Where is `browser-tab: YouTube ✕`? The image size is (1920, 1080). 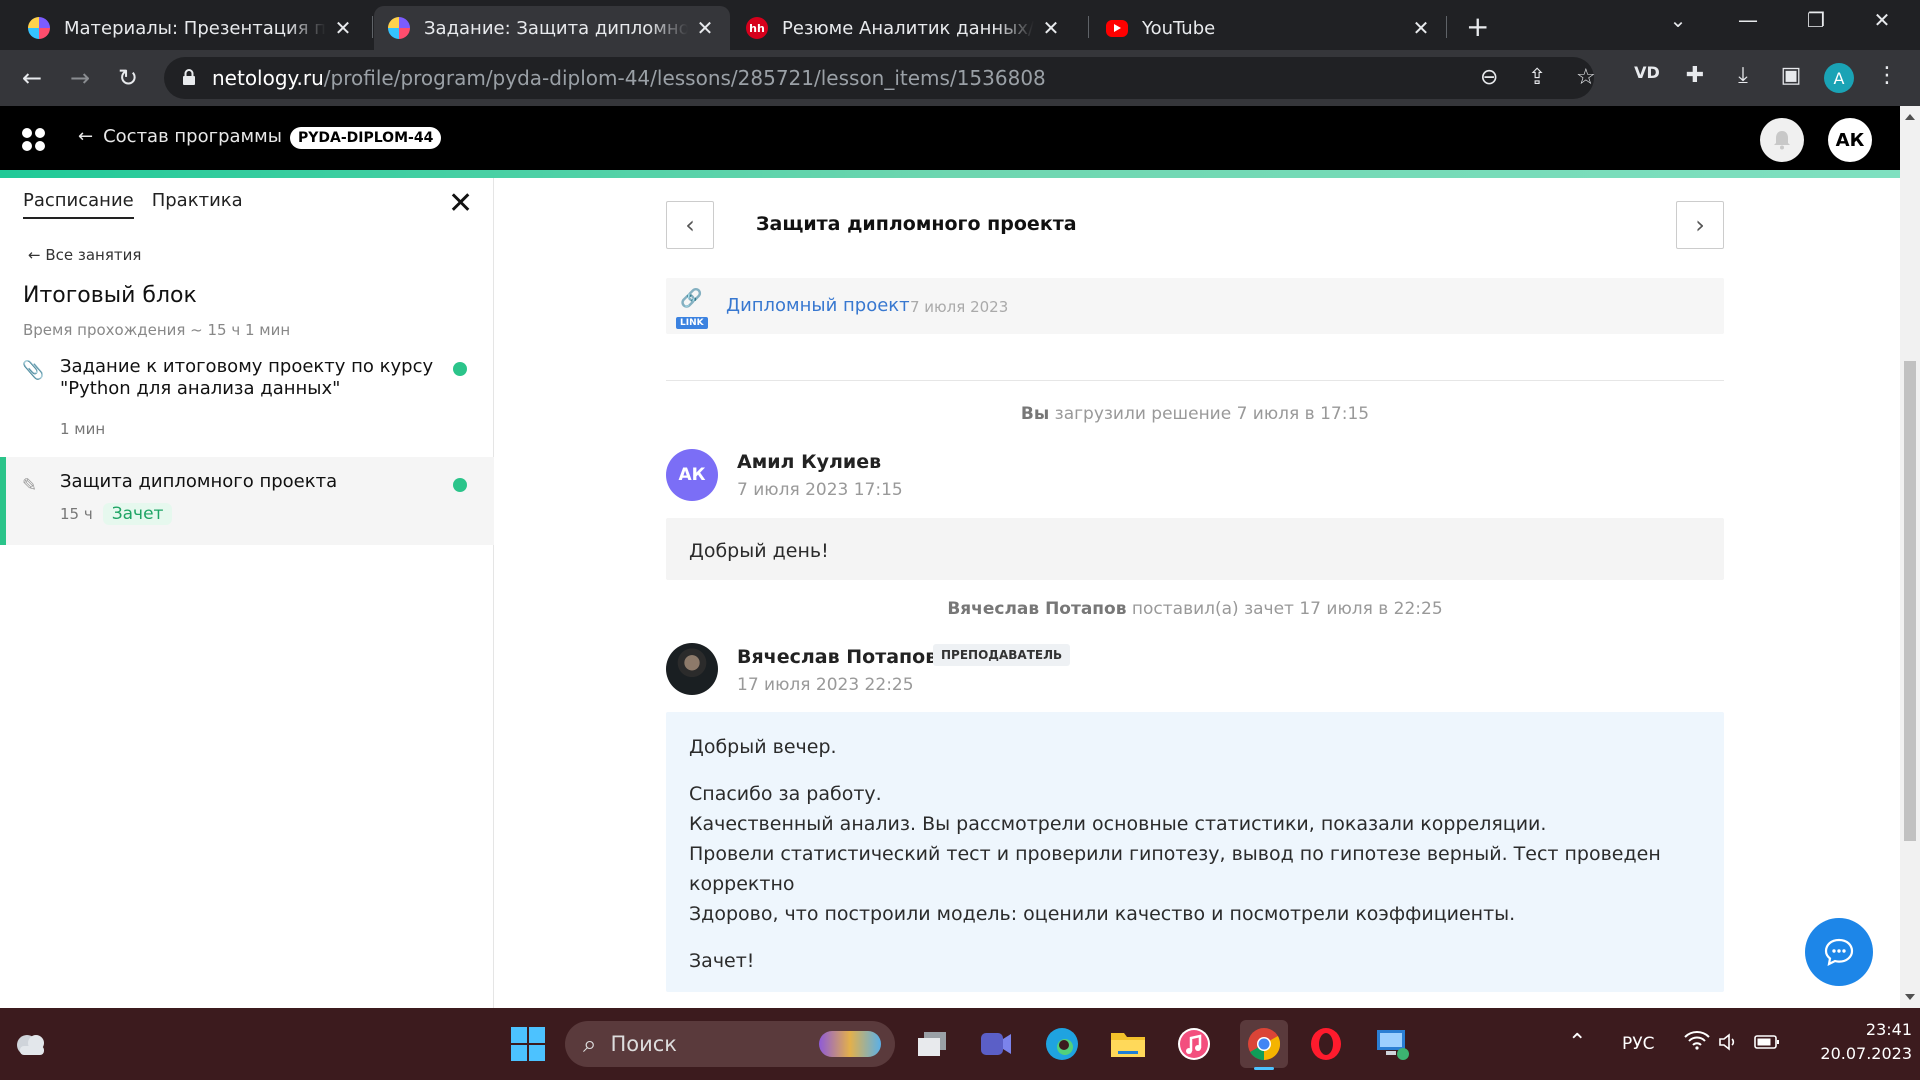 browser-tab: YouTube ✕ is located at coordinates (1269, 28).